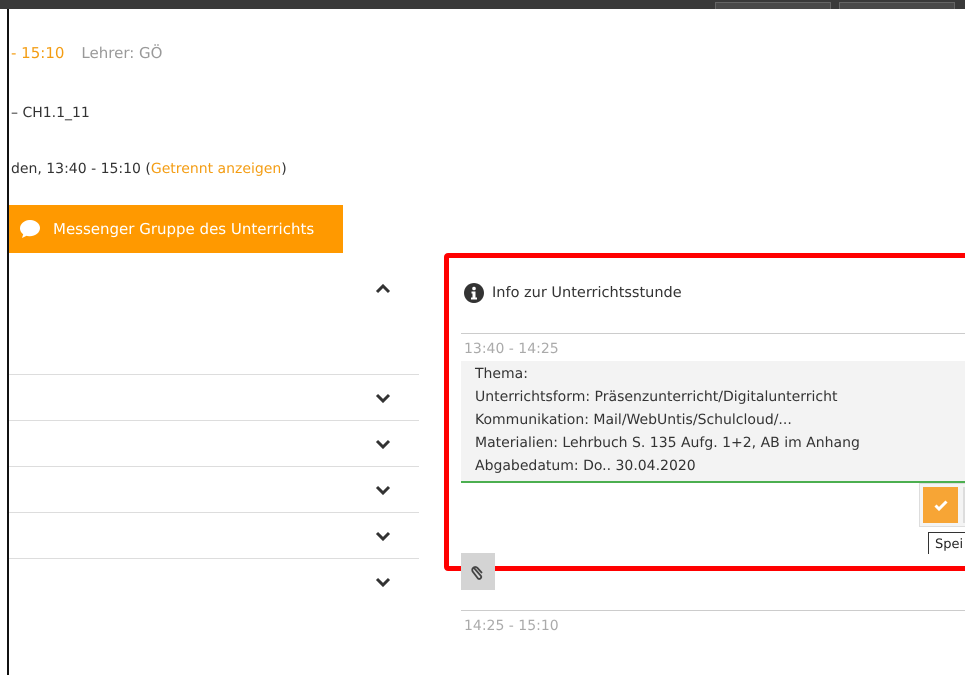  Describe the element at coordinates (941, 505) in the screenshot. I see `check-icon` at that location.